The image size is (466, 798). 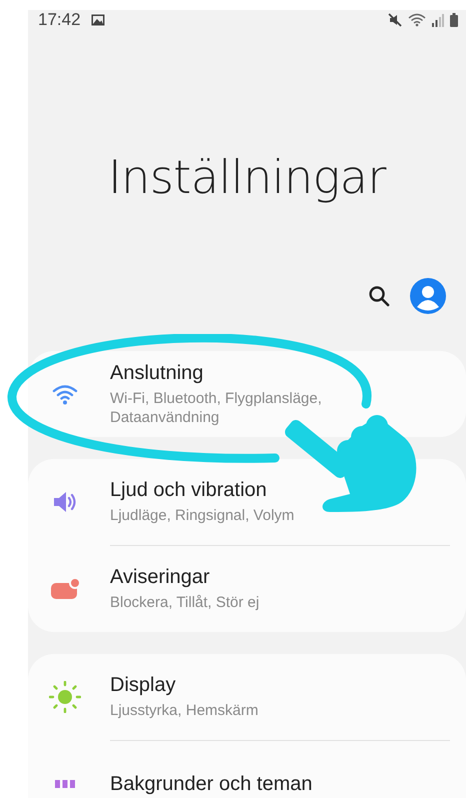 What do you see at coordinates (185, 602) in the screenshot?
I see `item-subtitle: Blockera, Tillåt, Stör ej` at bounding box center [185, 602].